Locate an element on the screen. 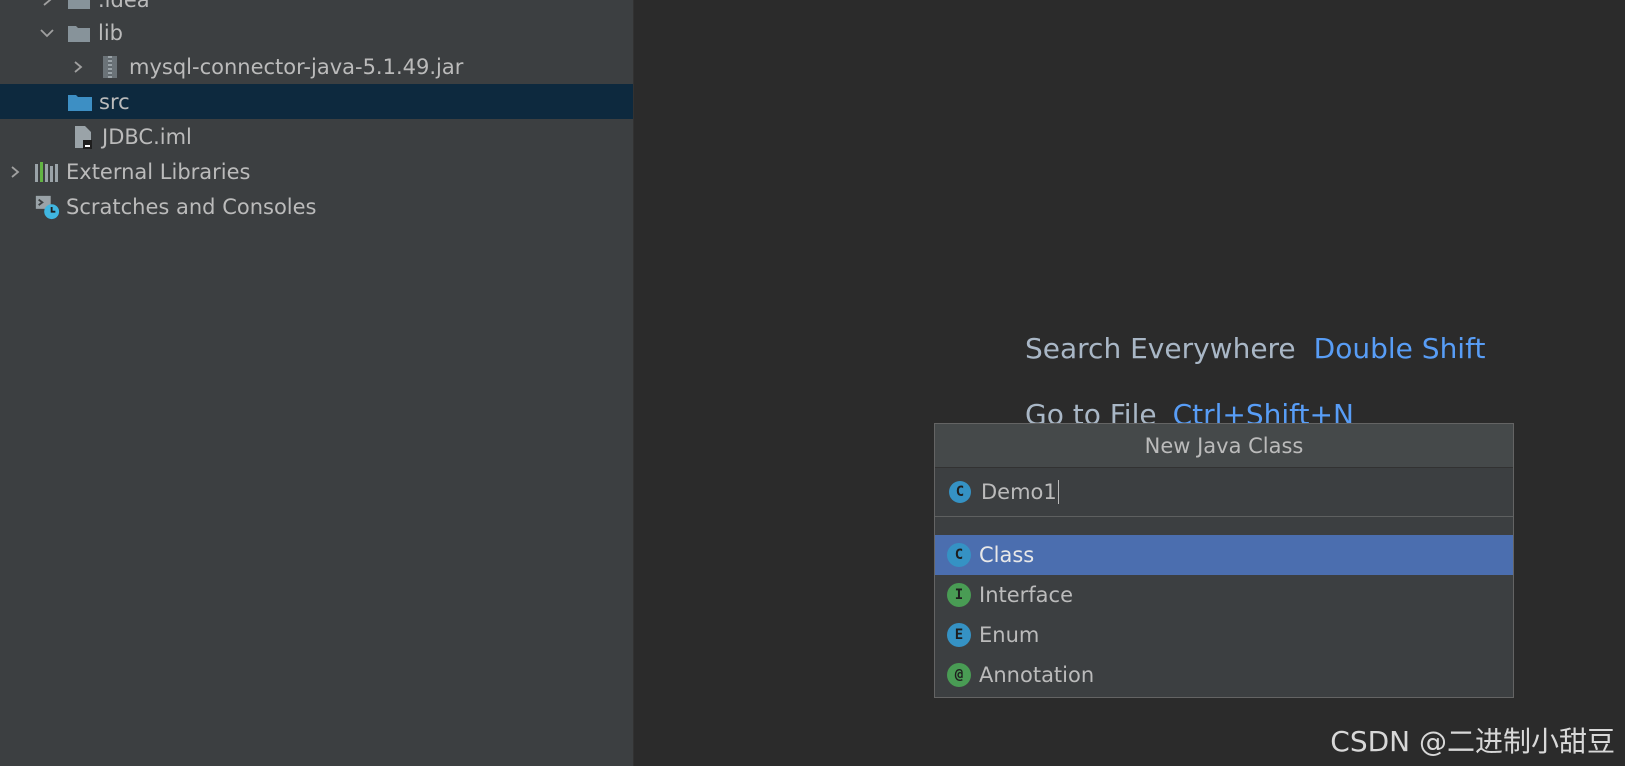  libraries-icon is located at coordinates (47, 172).